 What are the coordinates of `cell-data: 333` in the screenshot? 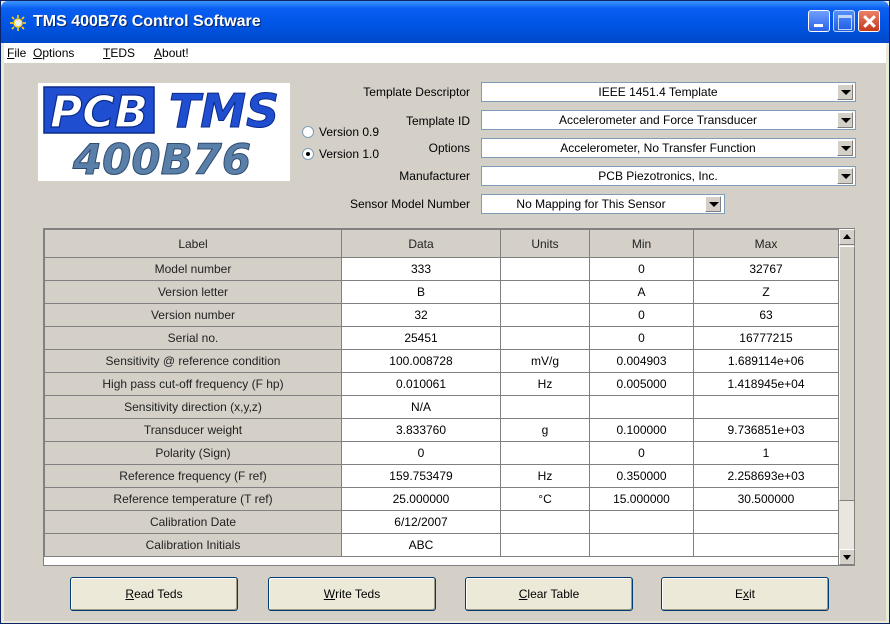 It's located at (421, 269).